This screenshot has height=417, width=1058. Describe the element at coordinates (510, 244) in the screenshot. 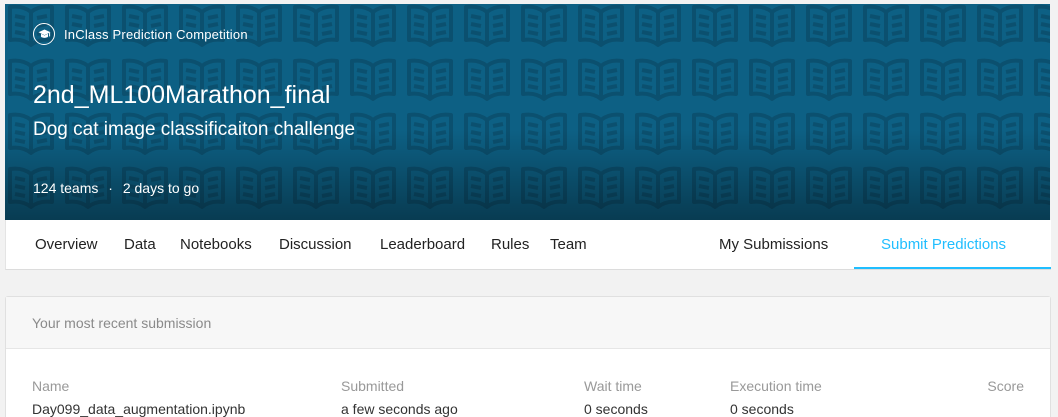

I see `tab-rules: Rules` at that location.